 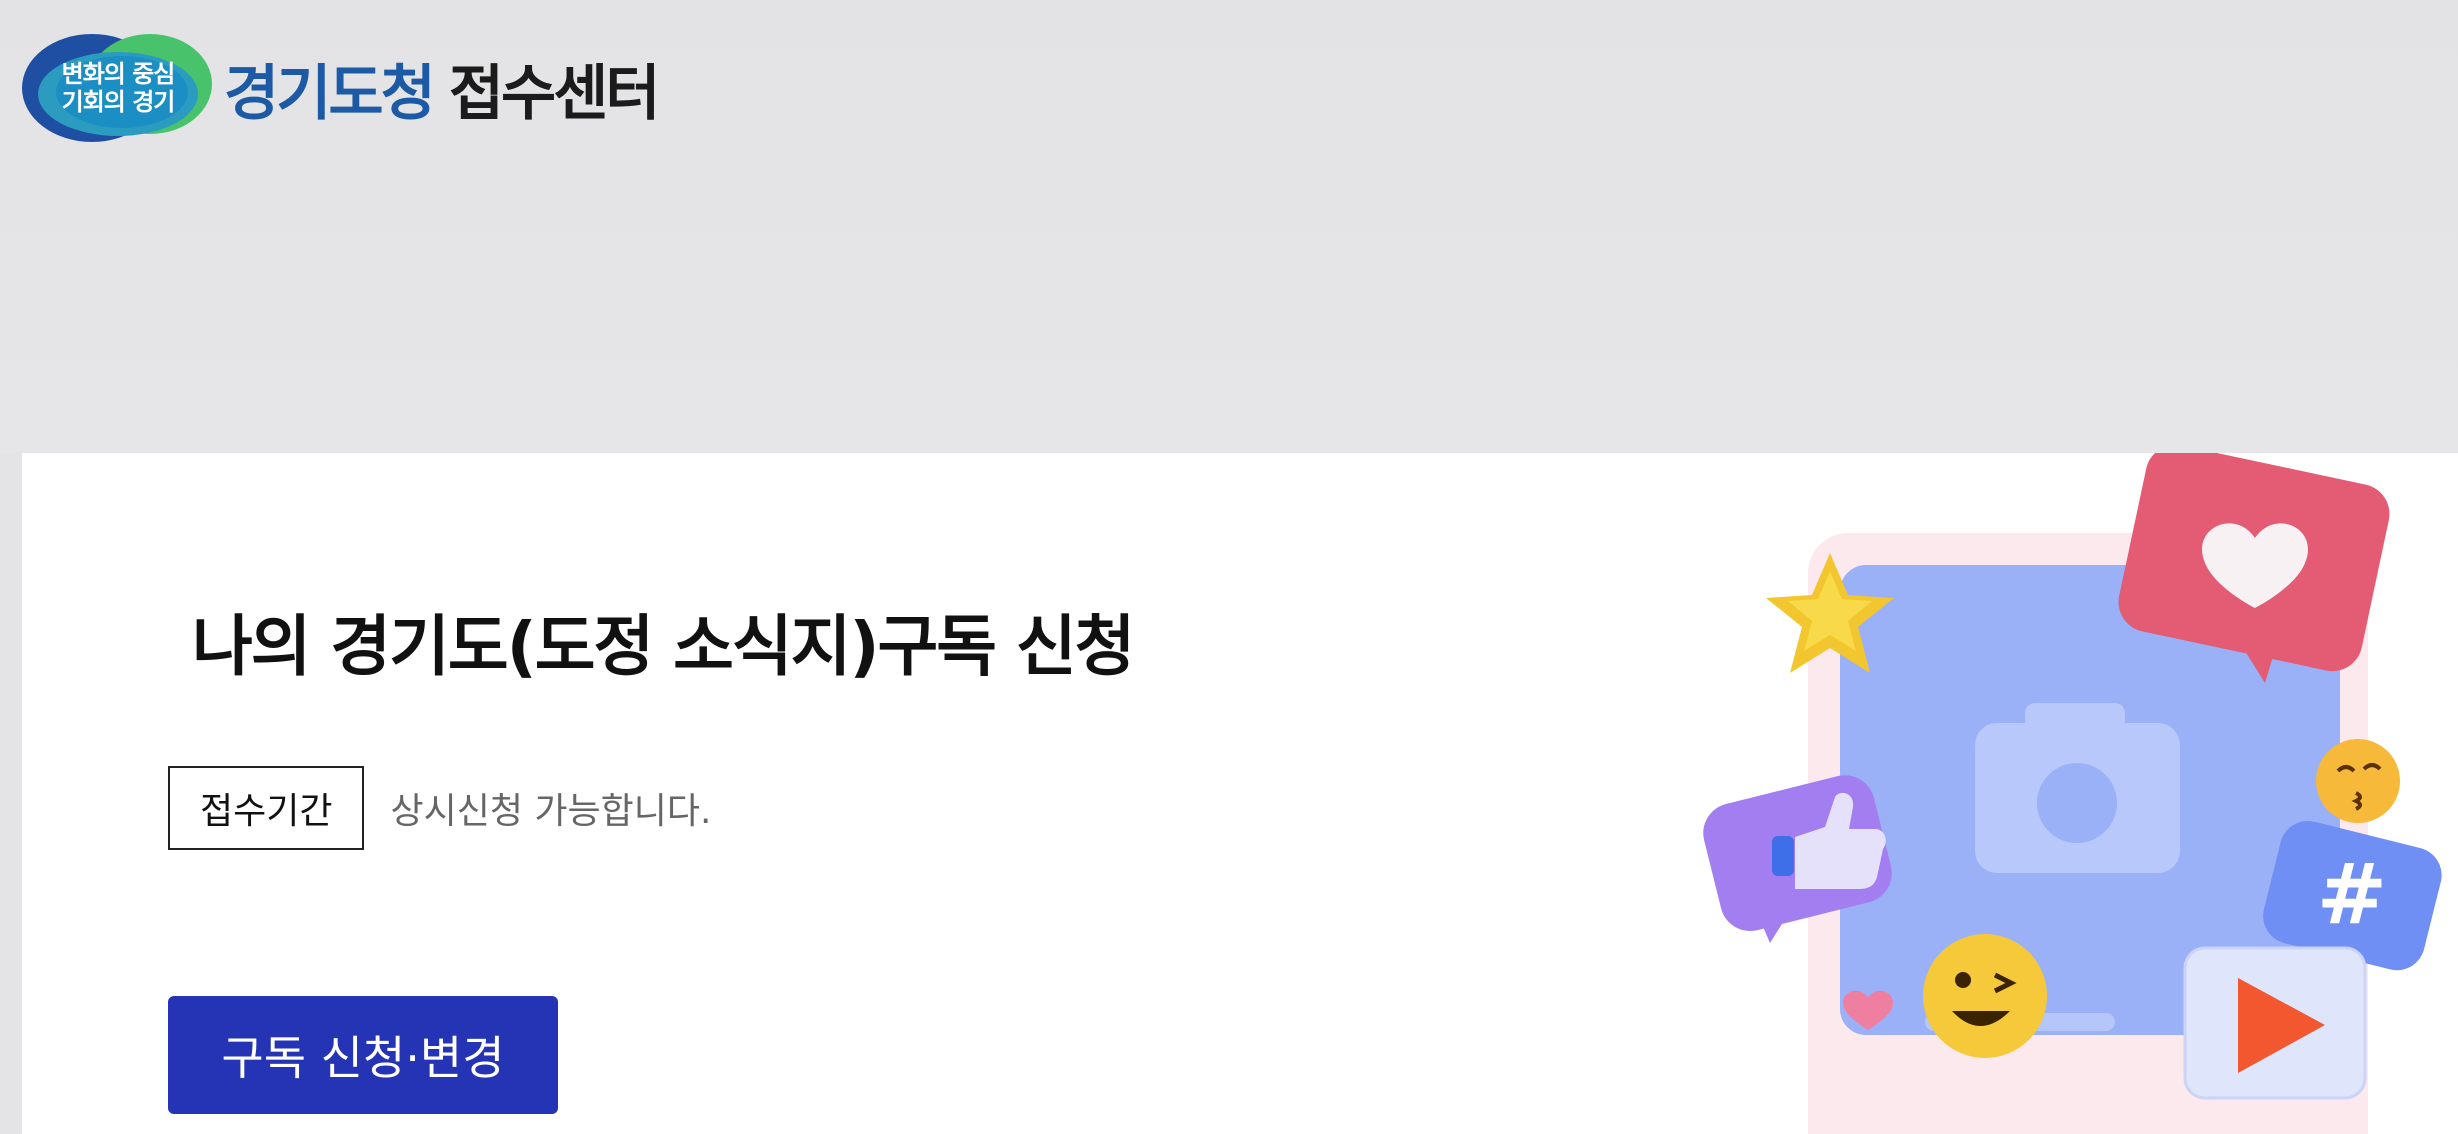 I want to click on camera-icon, so click(x=2077, y=788).